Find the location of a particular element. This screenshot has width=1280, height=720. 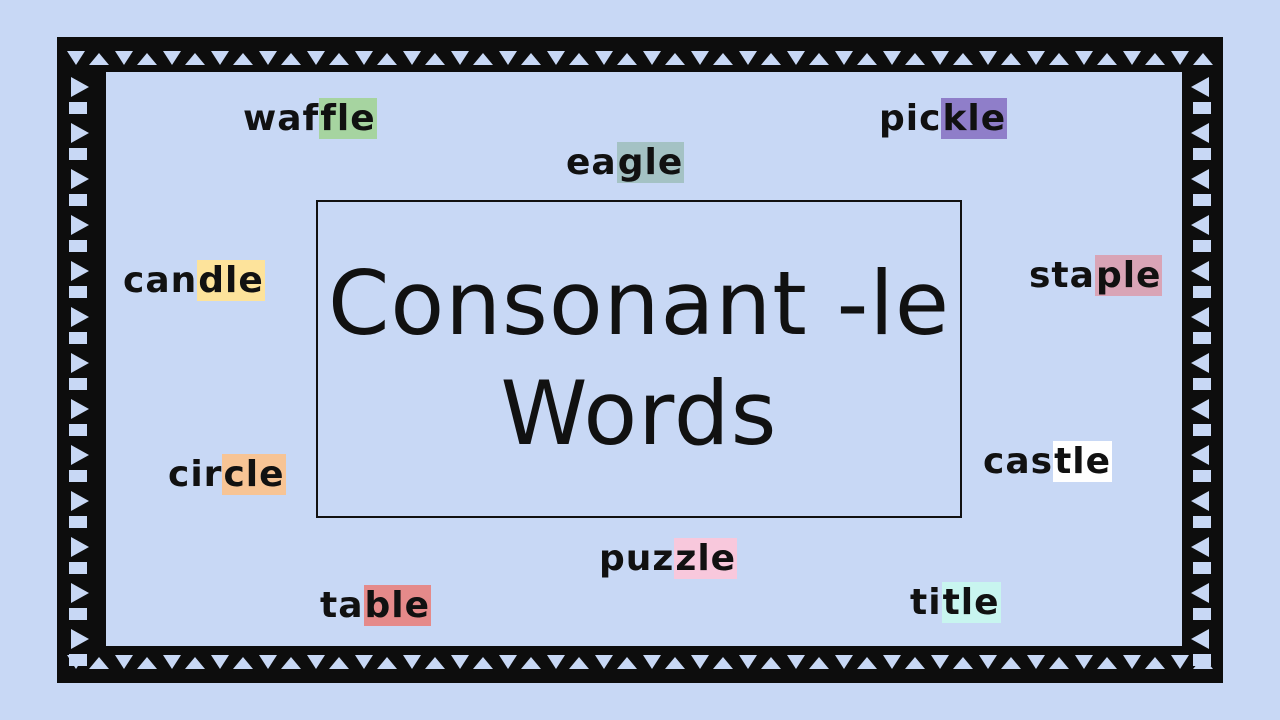

word-prefix: can is located at coordinates (160, 280).